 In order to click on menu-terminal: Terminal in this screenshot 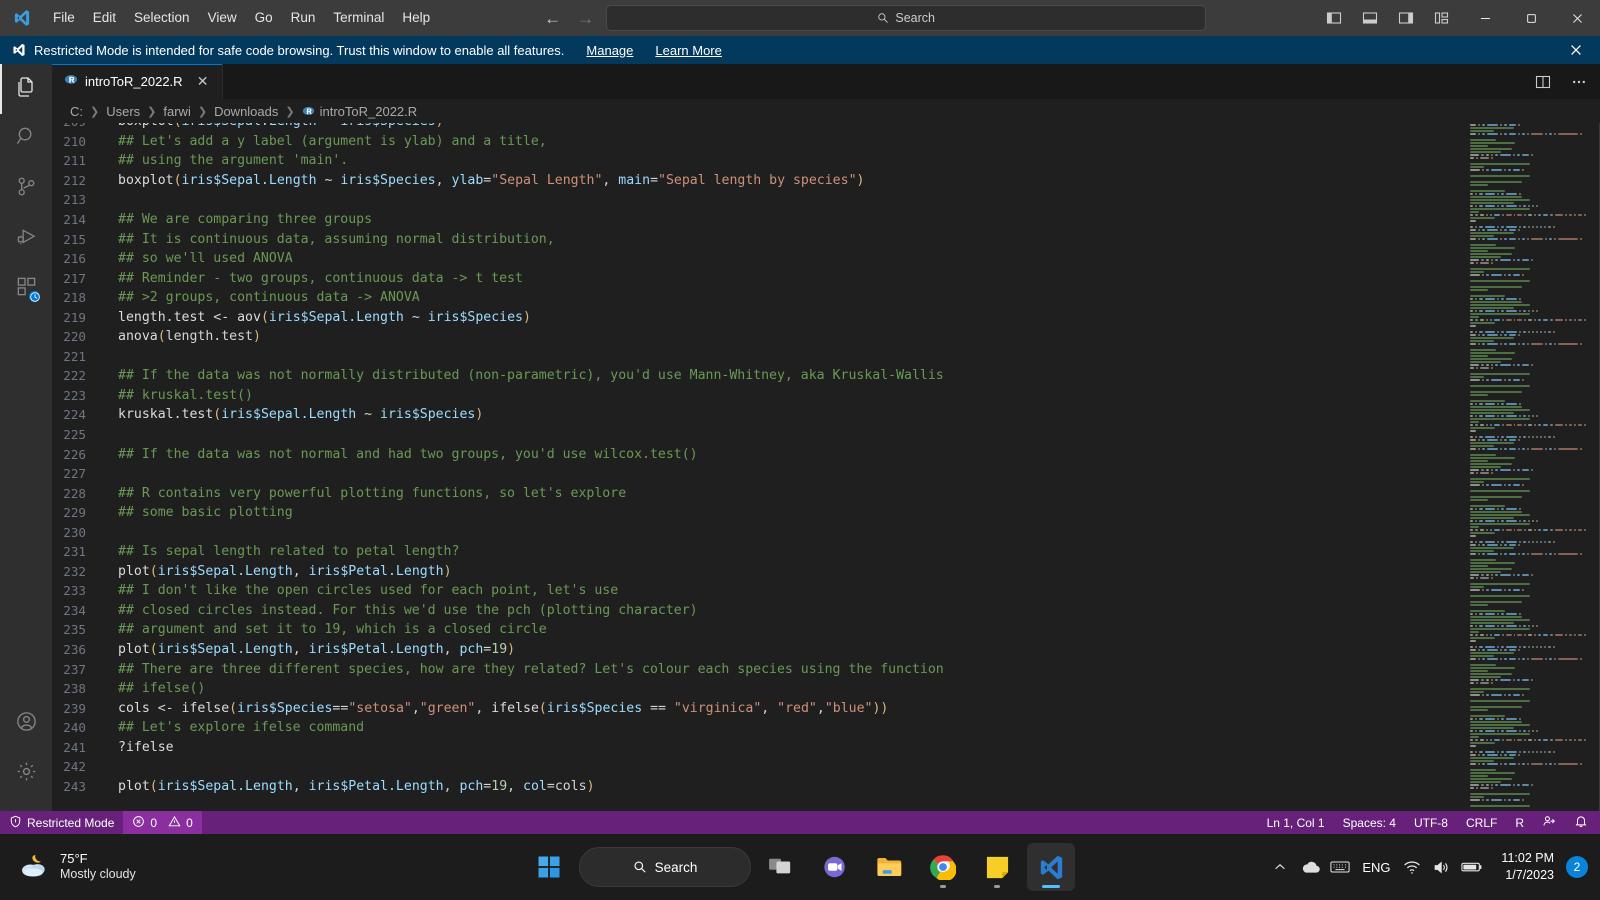, I will do `click(358, 18)`.